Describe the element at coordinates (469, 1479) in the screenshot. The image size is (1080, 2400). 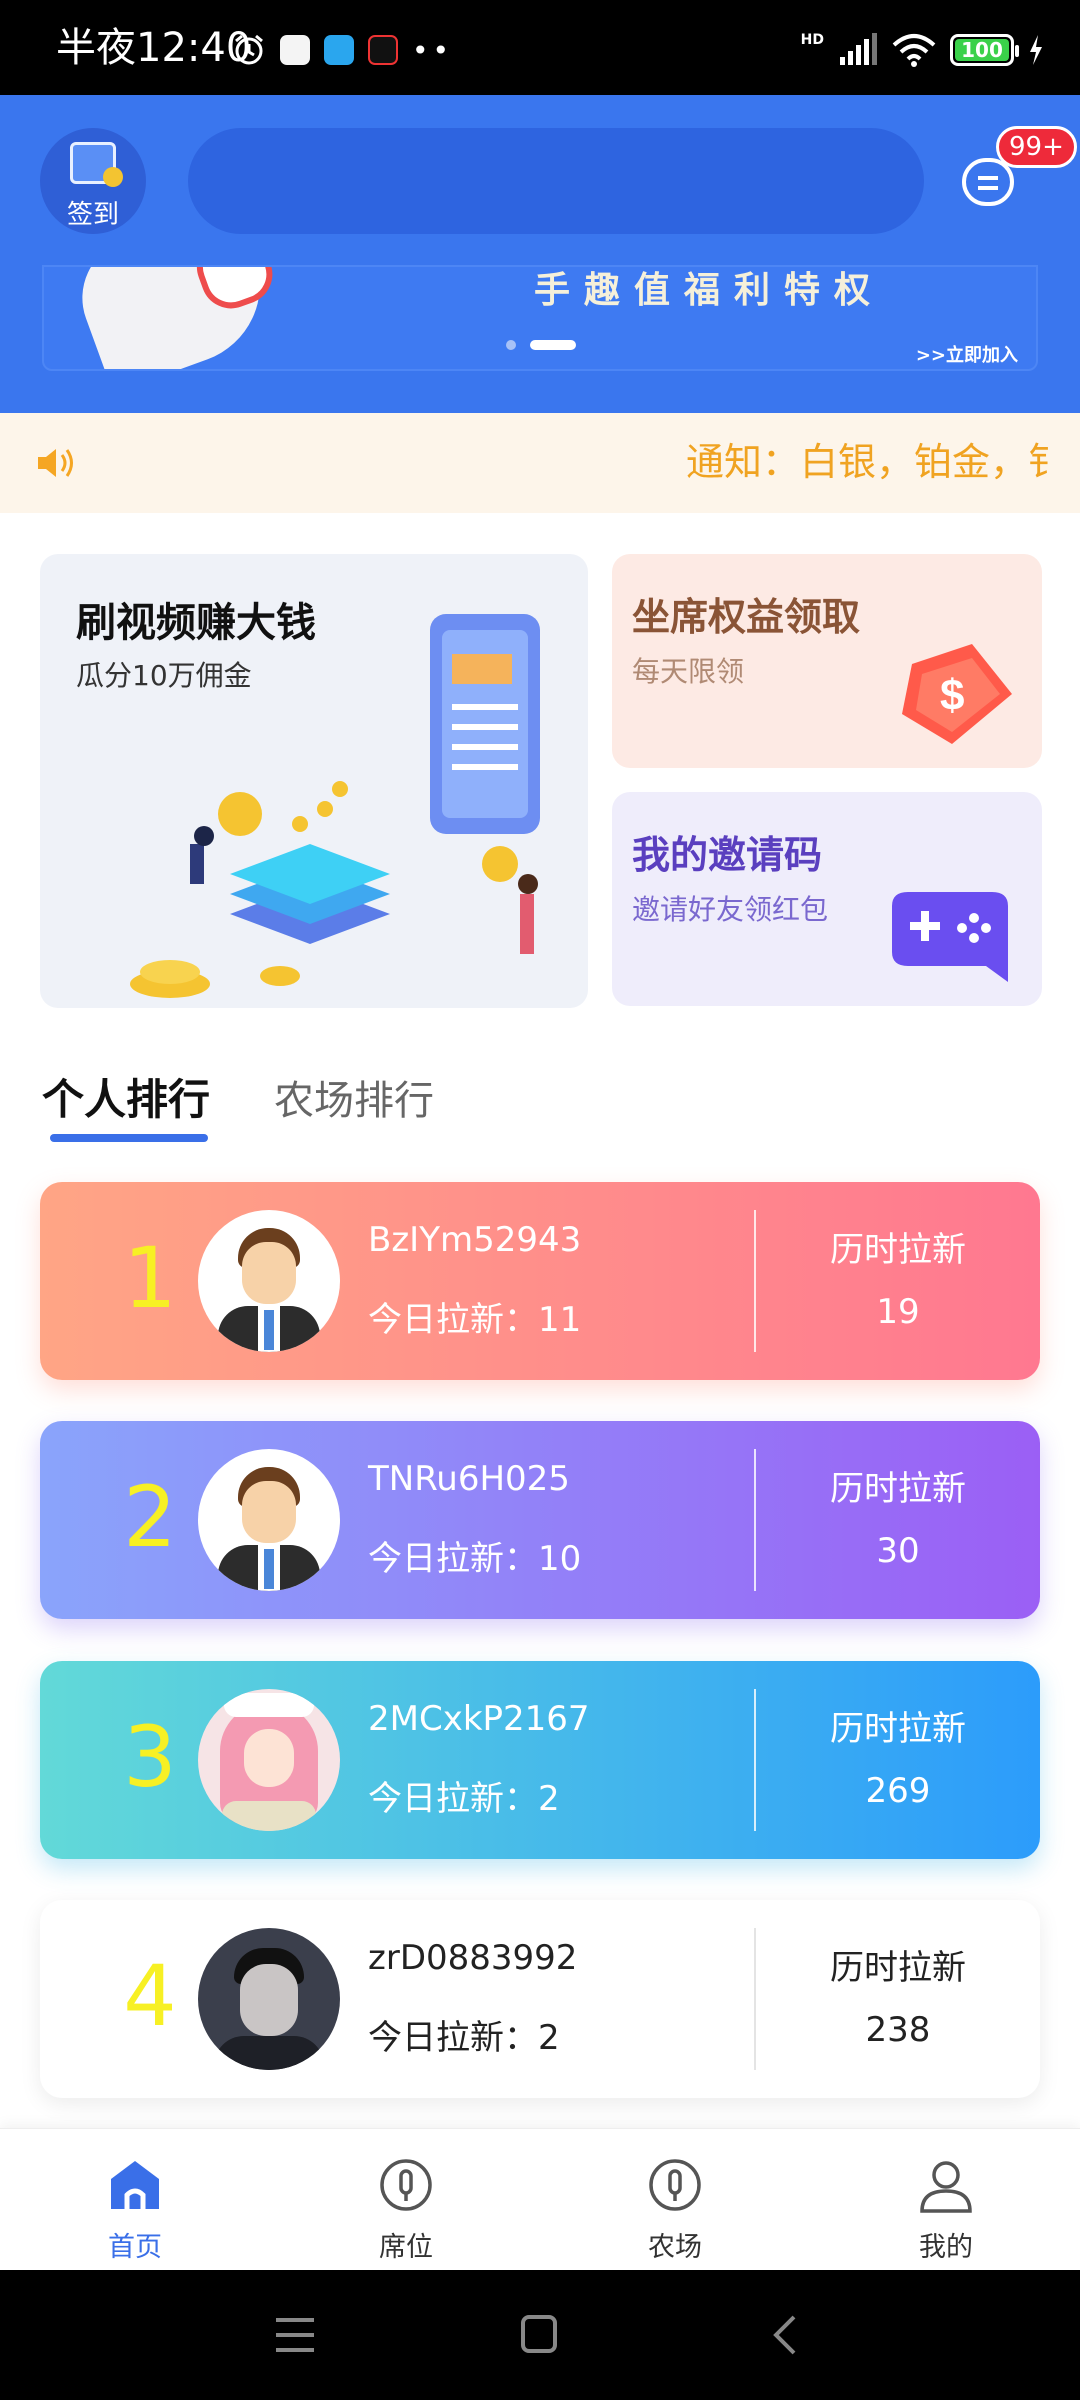
I see `ranking-username: TNRu6H025` at that location.